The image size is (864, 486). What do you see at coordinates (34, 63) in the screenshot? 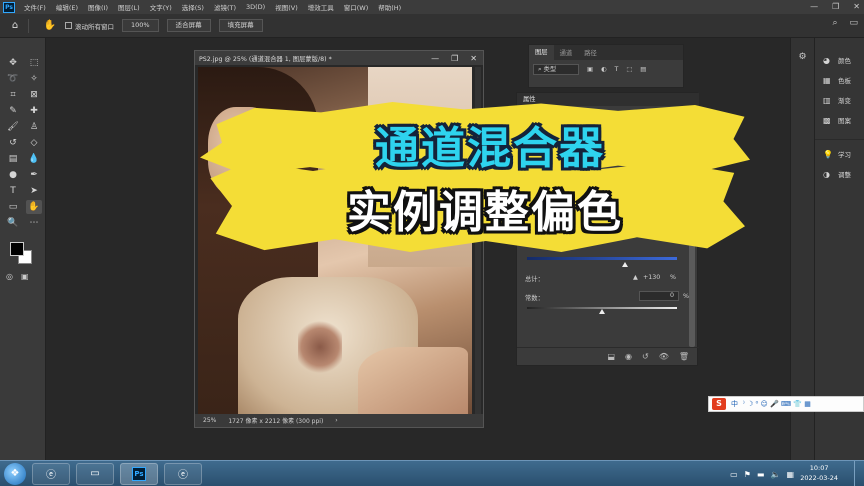
I see `marquee-tool-icon: ⬚` at bounding box center [34, 63].